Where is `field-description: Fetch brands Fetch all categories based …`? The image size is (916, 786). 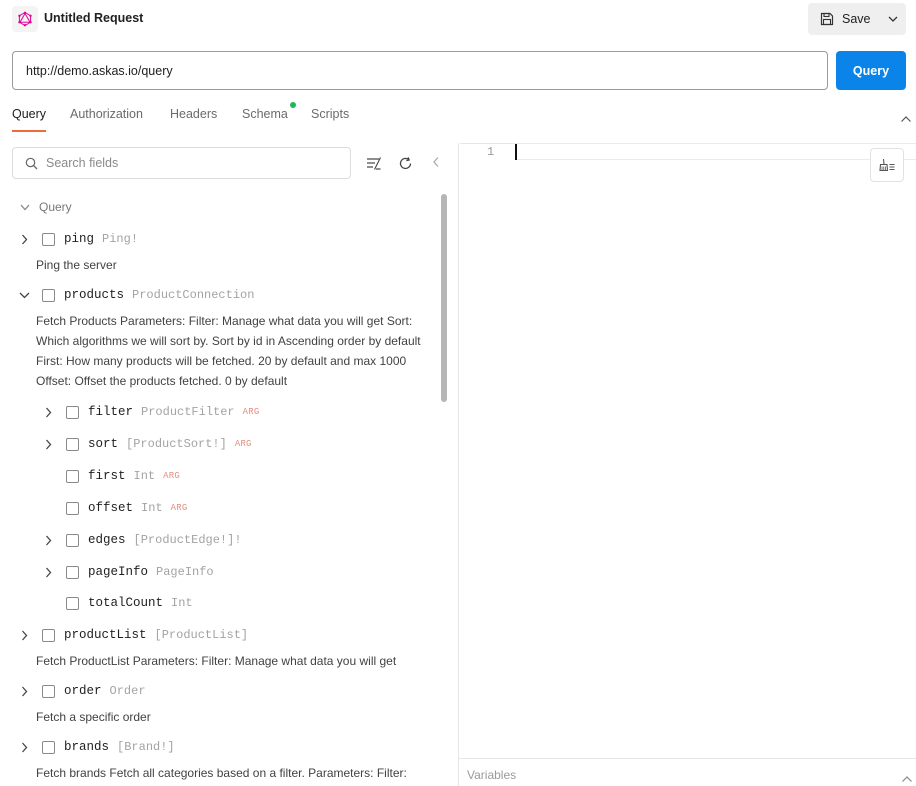
field-description: Fetch brands Fetch all categories based … is located at coordinates (221, 773).